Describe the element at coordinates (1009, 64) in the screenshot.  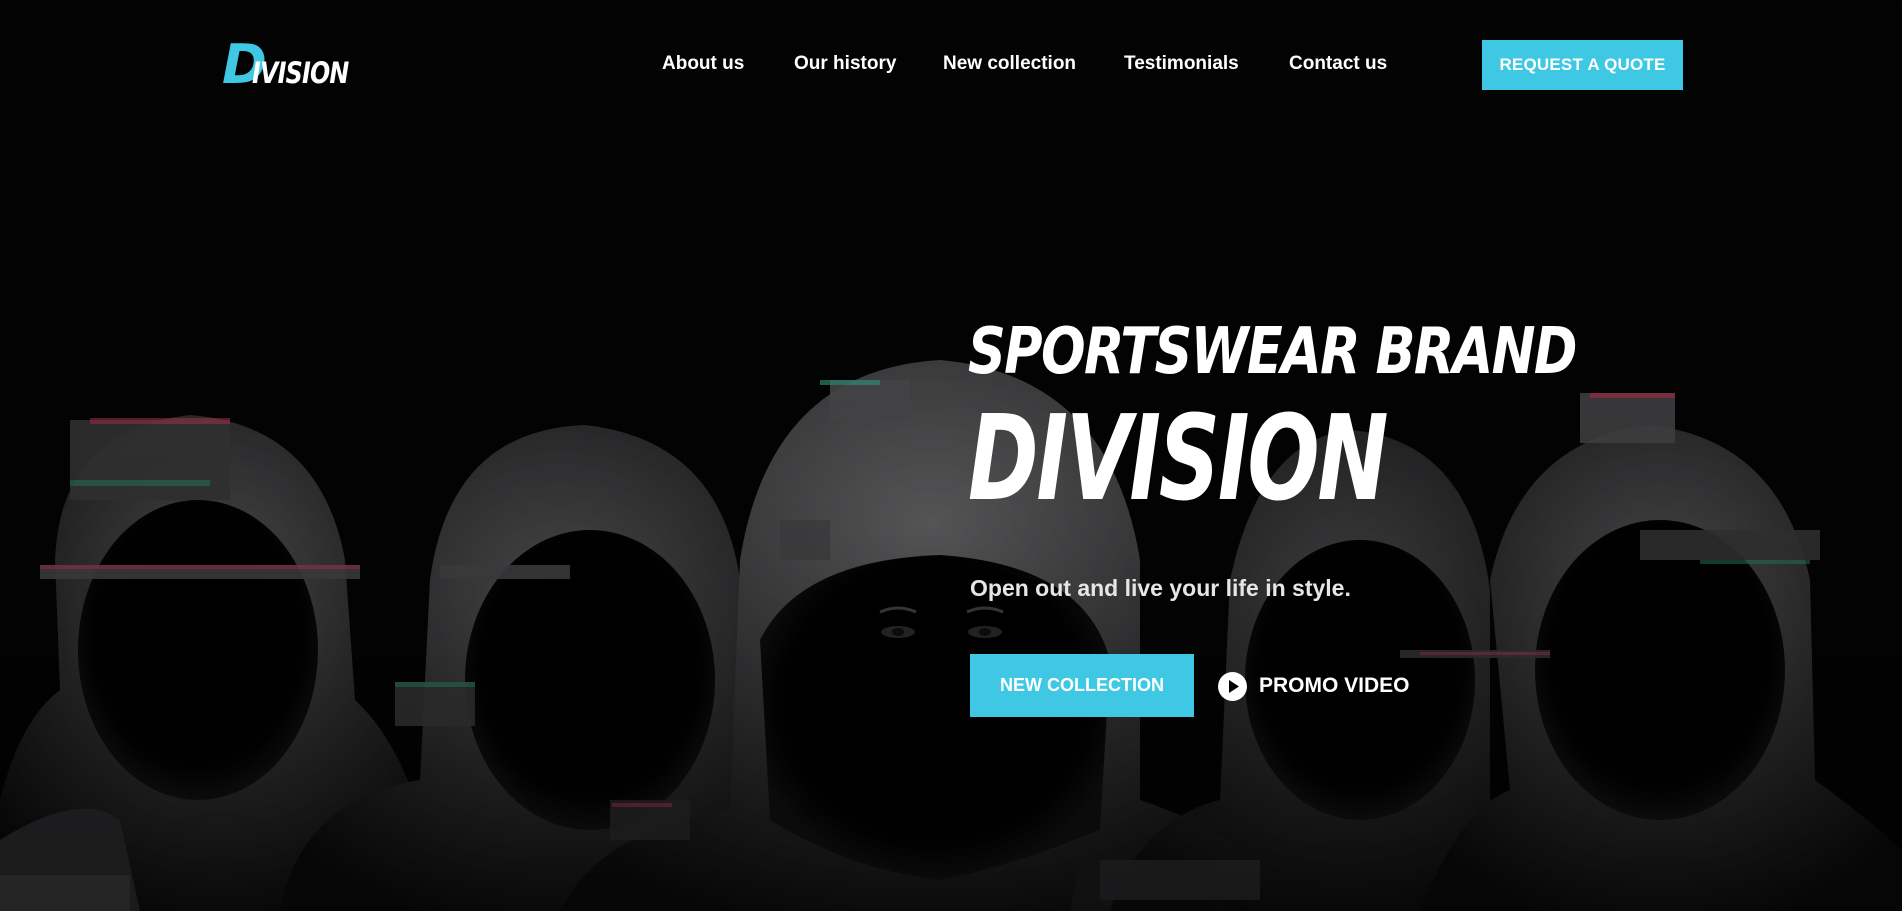
I see `nav-item-new-collection: New collection` at that location.